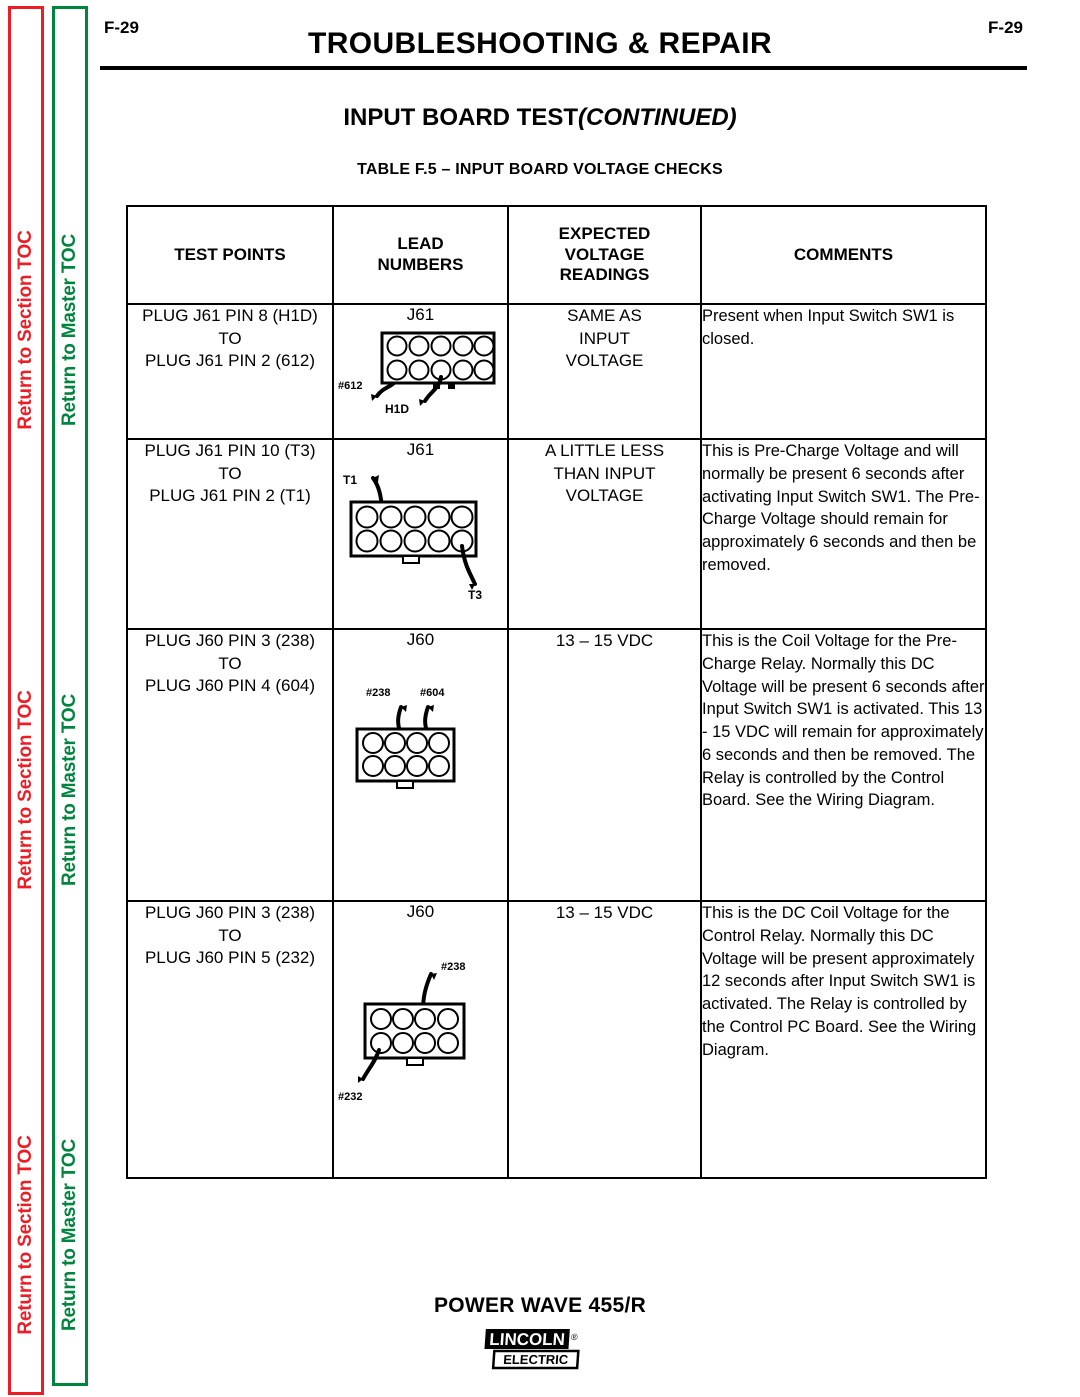 The width and height of the screenshot is (1080, 1397). I want to click on test-point-line: PLUG J61 PIN 2 (612), so click(230, 361).